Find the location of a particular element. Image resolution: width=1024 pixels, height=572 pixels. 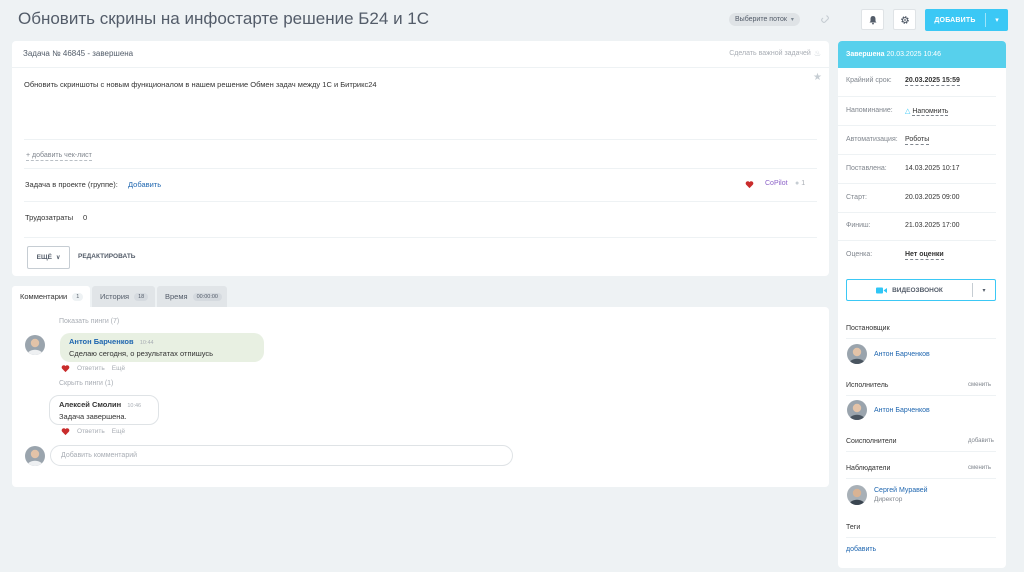

tab-comments: Комментарии 1 is located at coordinates (51, 296).